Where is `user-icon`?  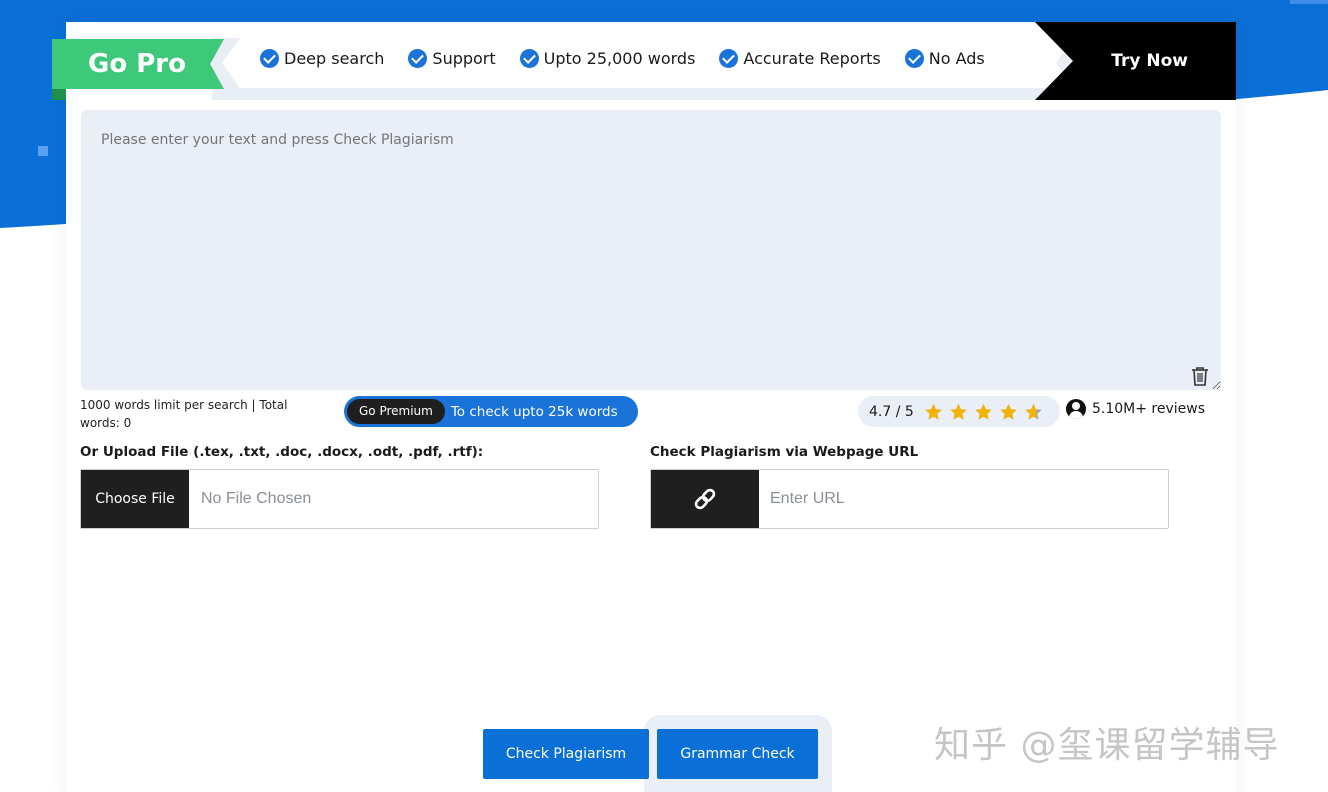
user-icon is located at coordinates (1076, 409).